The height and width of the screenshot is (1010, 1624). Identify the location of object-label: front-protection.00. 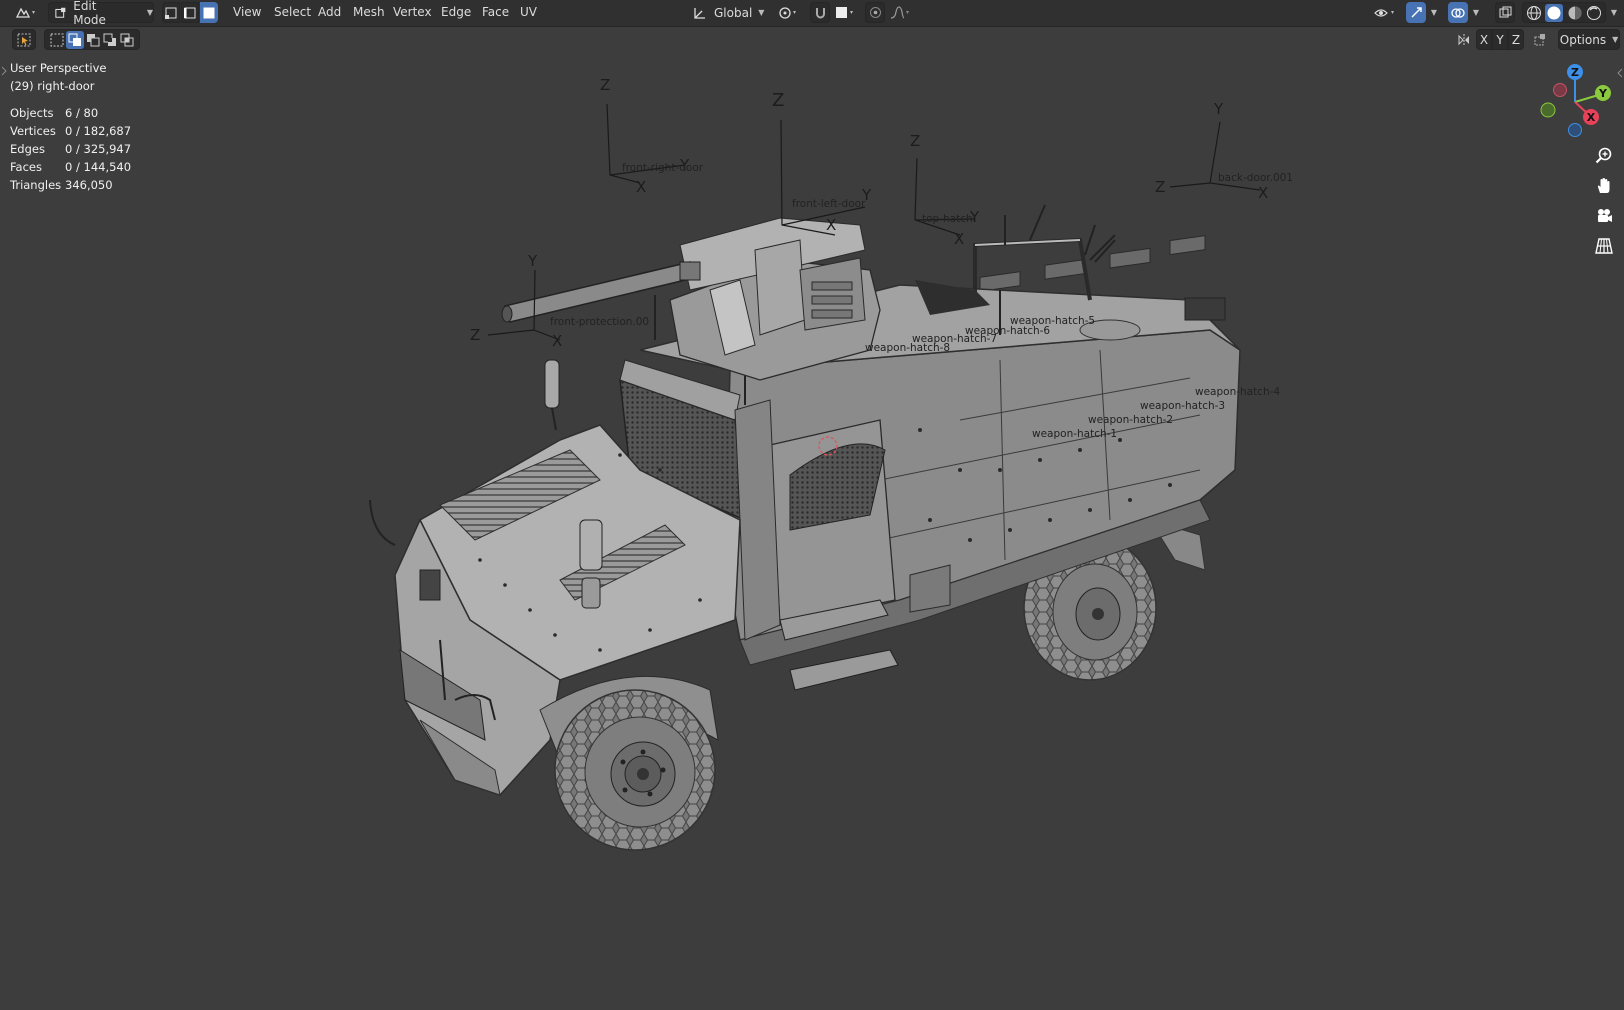
(599, 322).